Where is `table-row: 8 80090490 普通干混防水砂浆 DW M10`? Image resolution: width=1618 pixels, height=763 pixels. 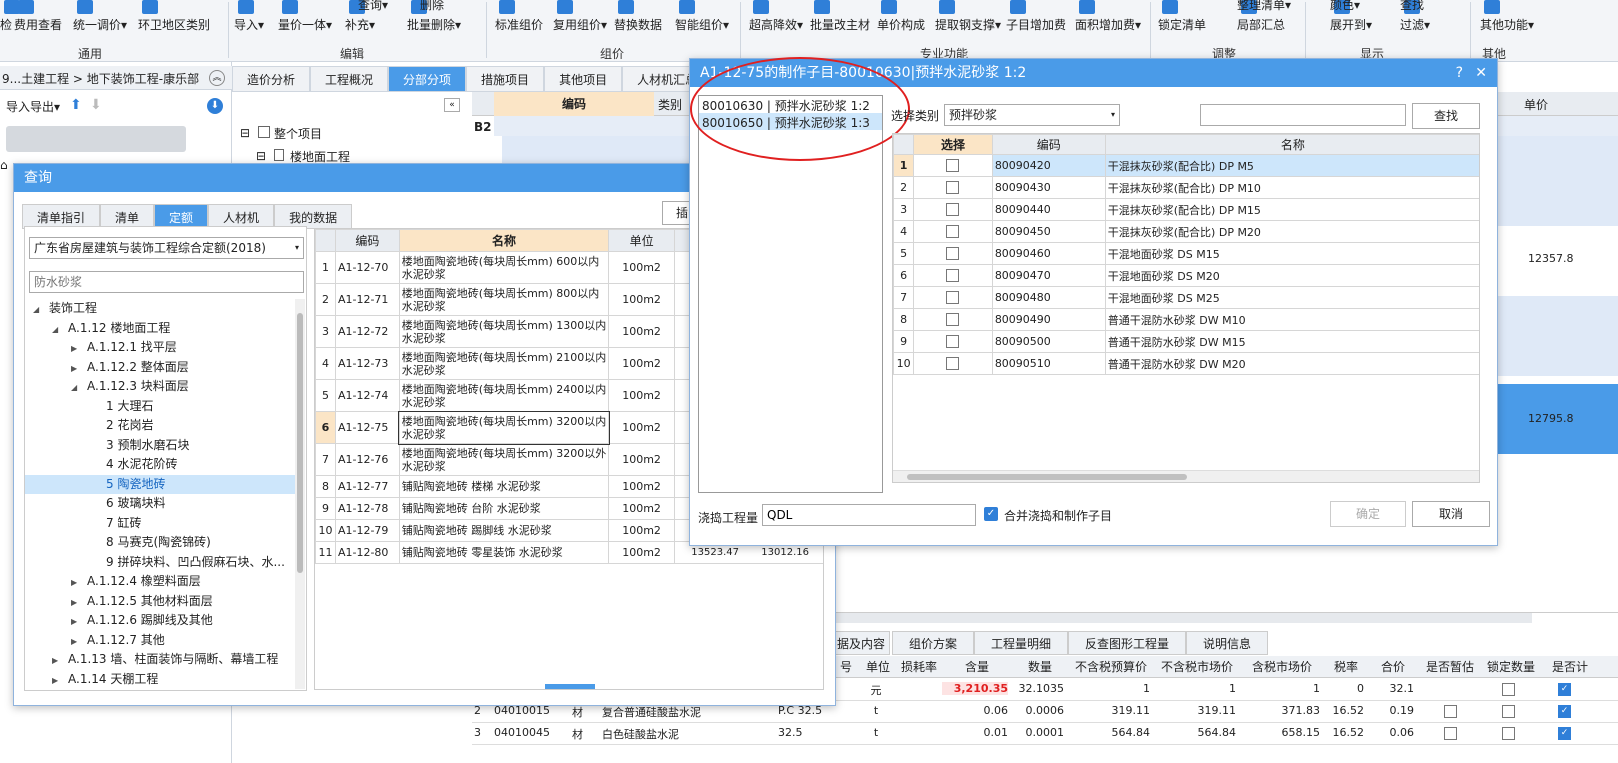
table-row: 8 80090490 普通干混防水砂浆 DW M10 is located at coordinates (1186, 319).